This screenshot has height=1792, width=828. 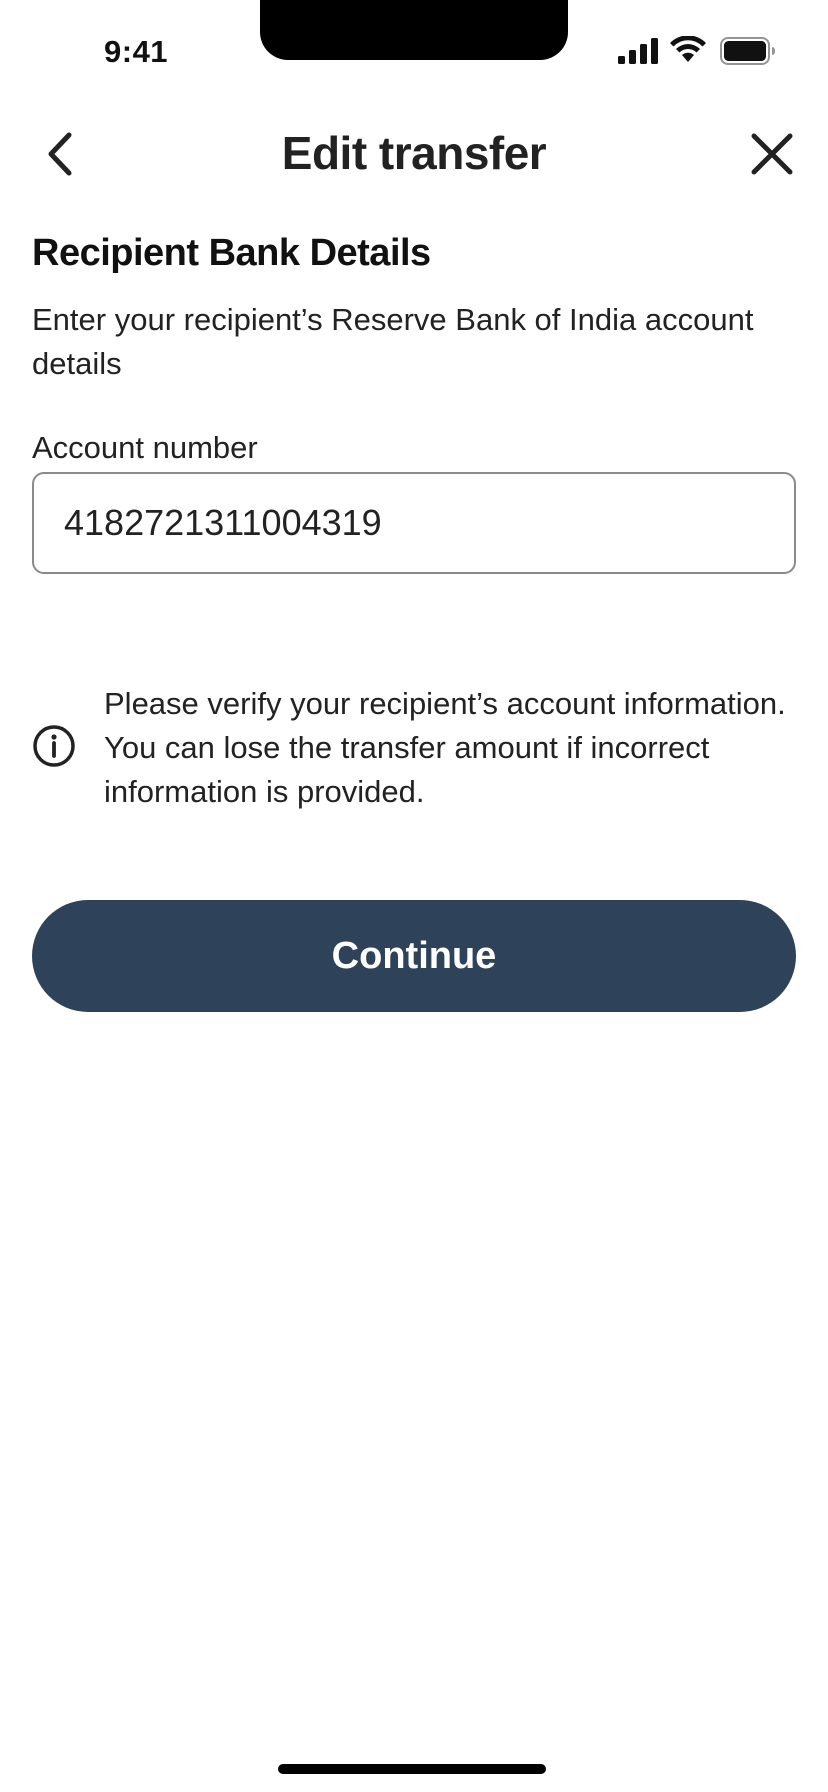 What do you see at coordinates (747, 51) in the screenshot?
I see `battery-icon` at bounding box center [747, 51].